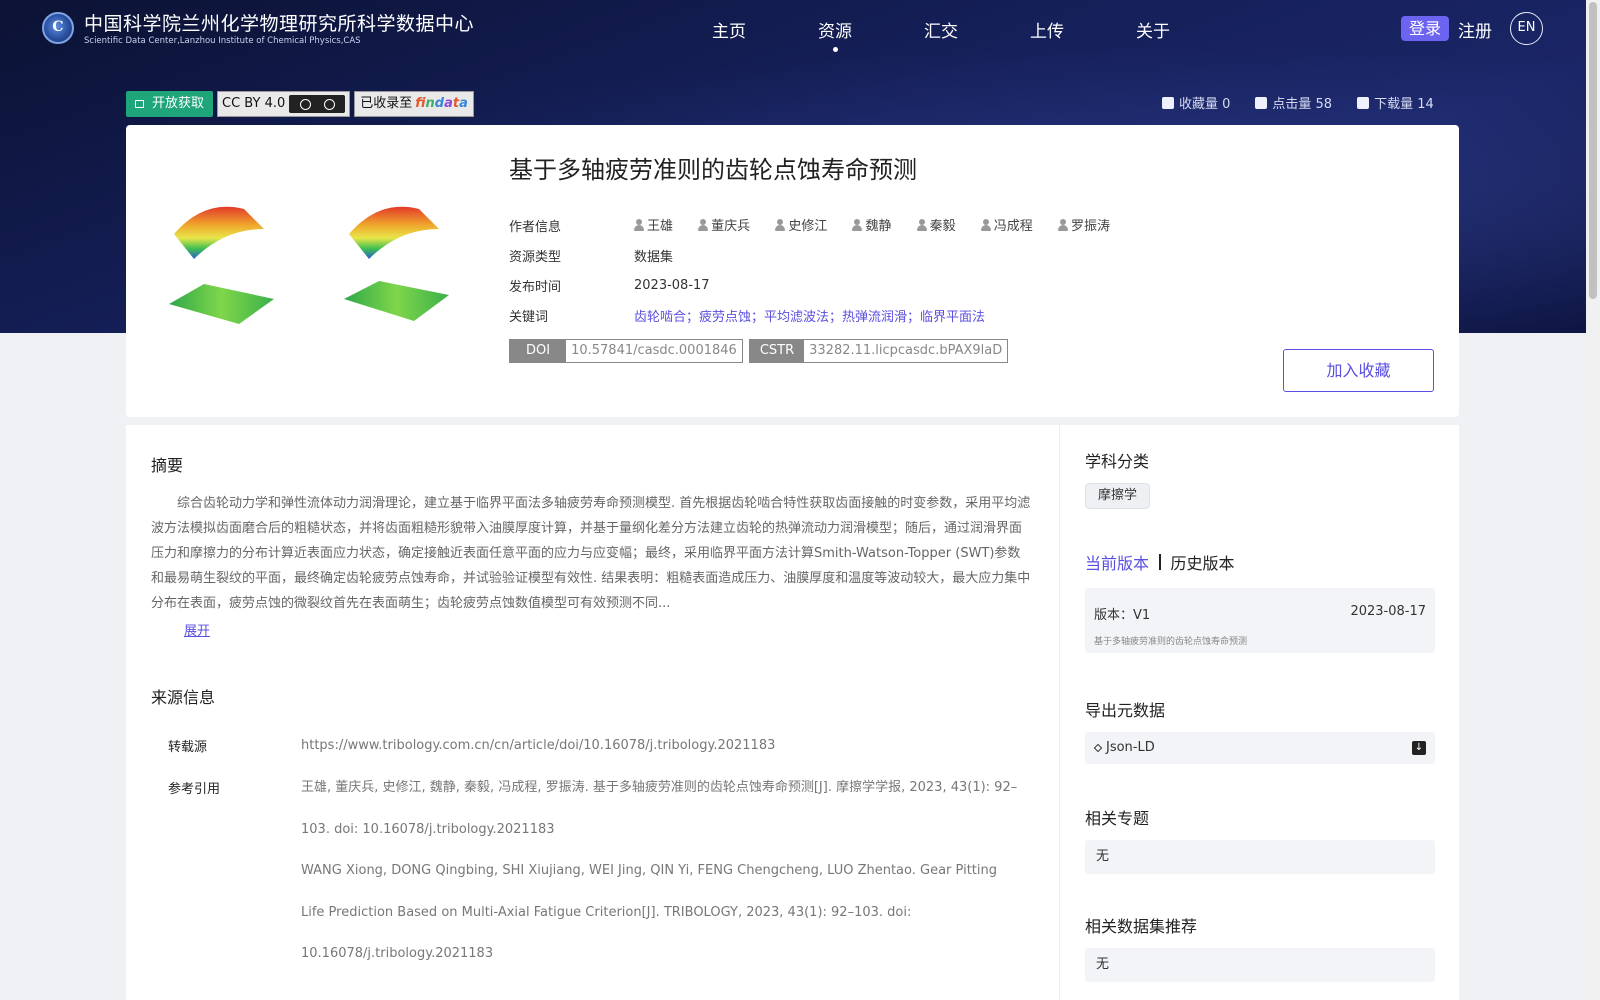 The width and height of the screenshot is (1600, 1000). Describe the element at coordinates (188, 747) in the screenshot. I see `repost-label: 转载源` at that location.